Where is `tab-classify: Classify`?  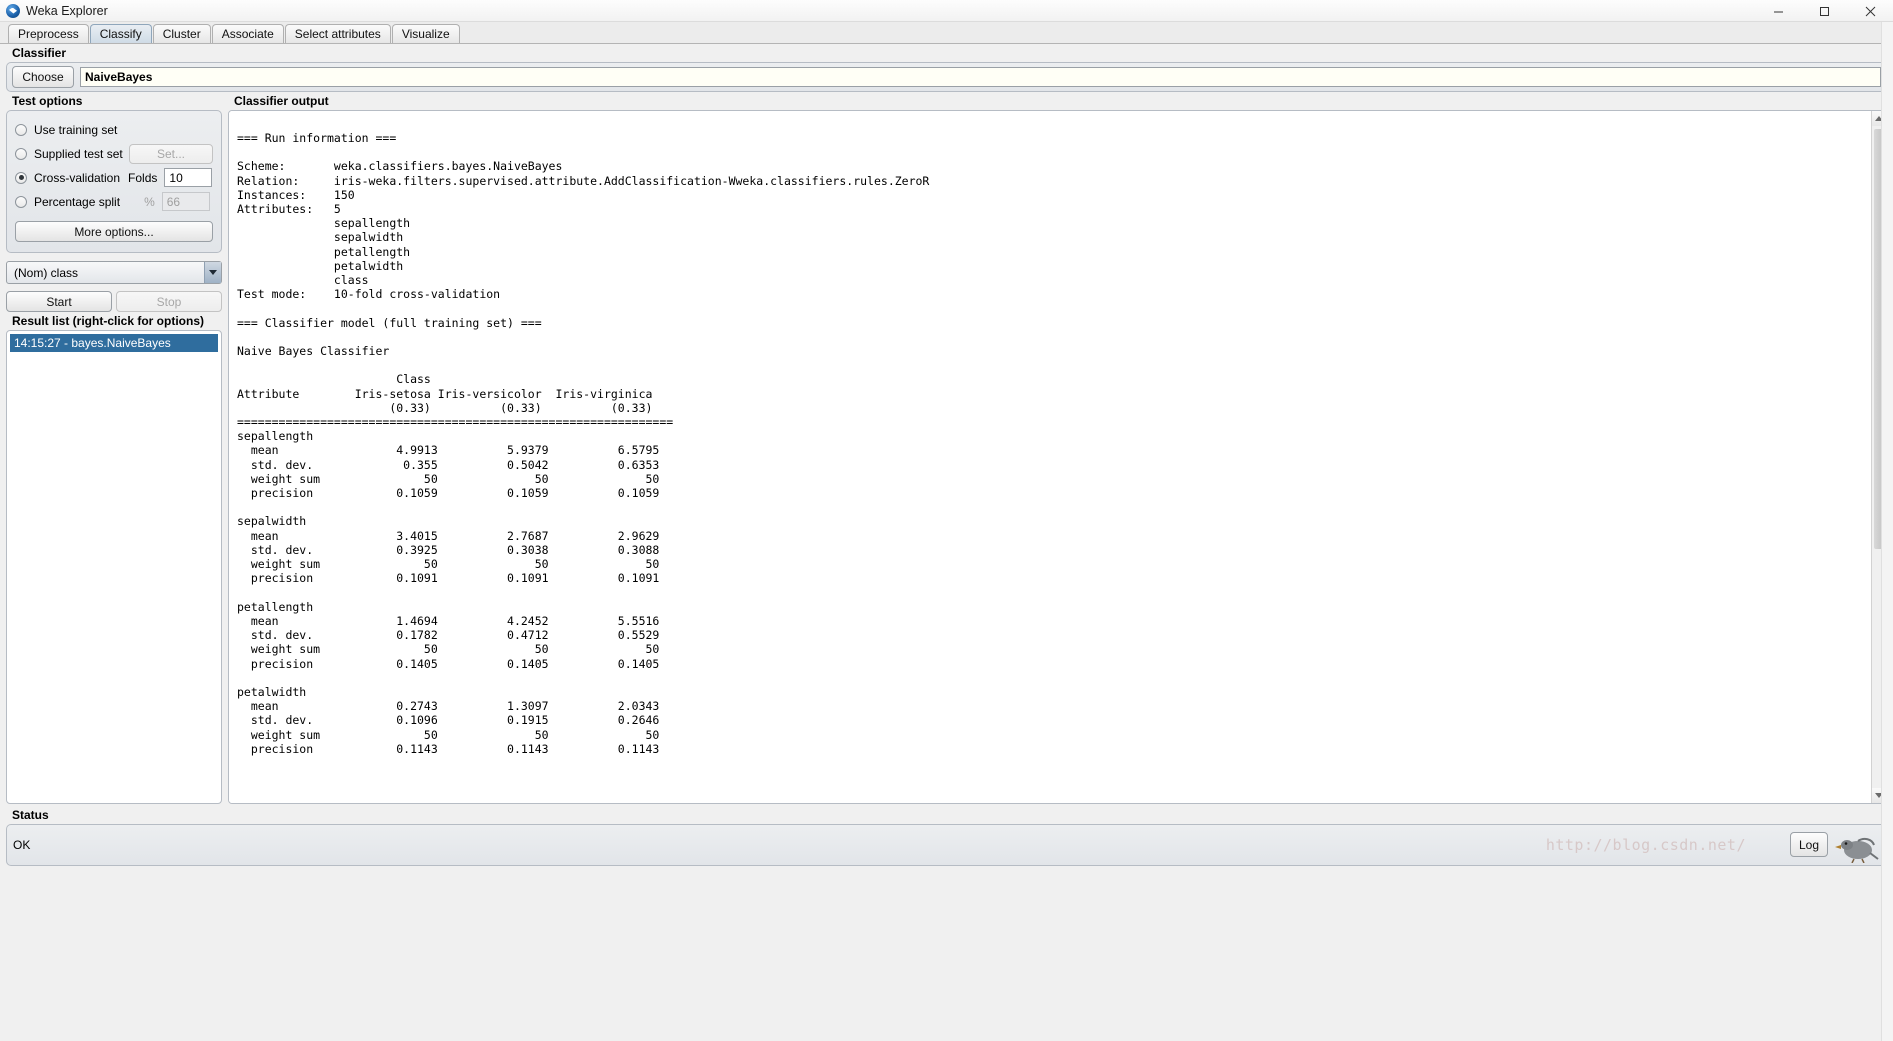 tab-classify: Classify is located at coordinates (120, 33).